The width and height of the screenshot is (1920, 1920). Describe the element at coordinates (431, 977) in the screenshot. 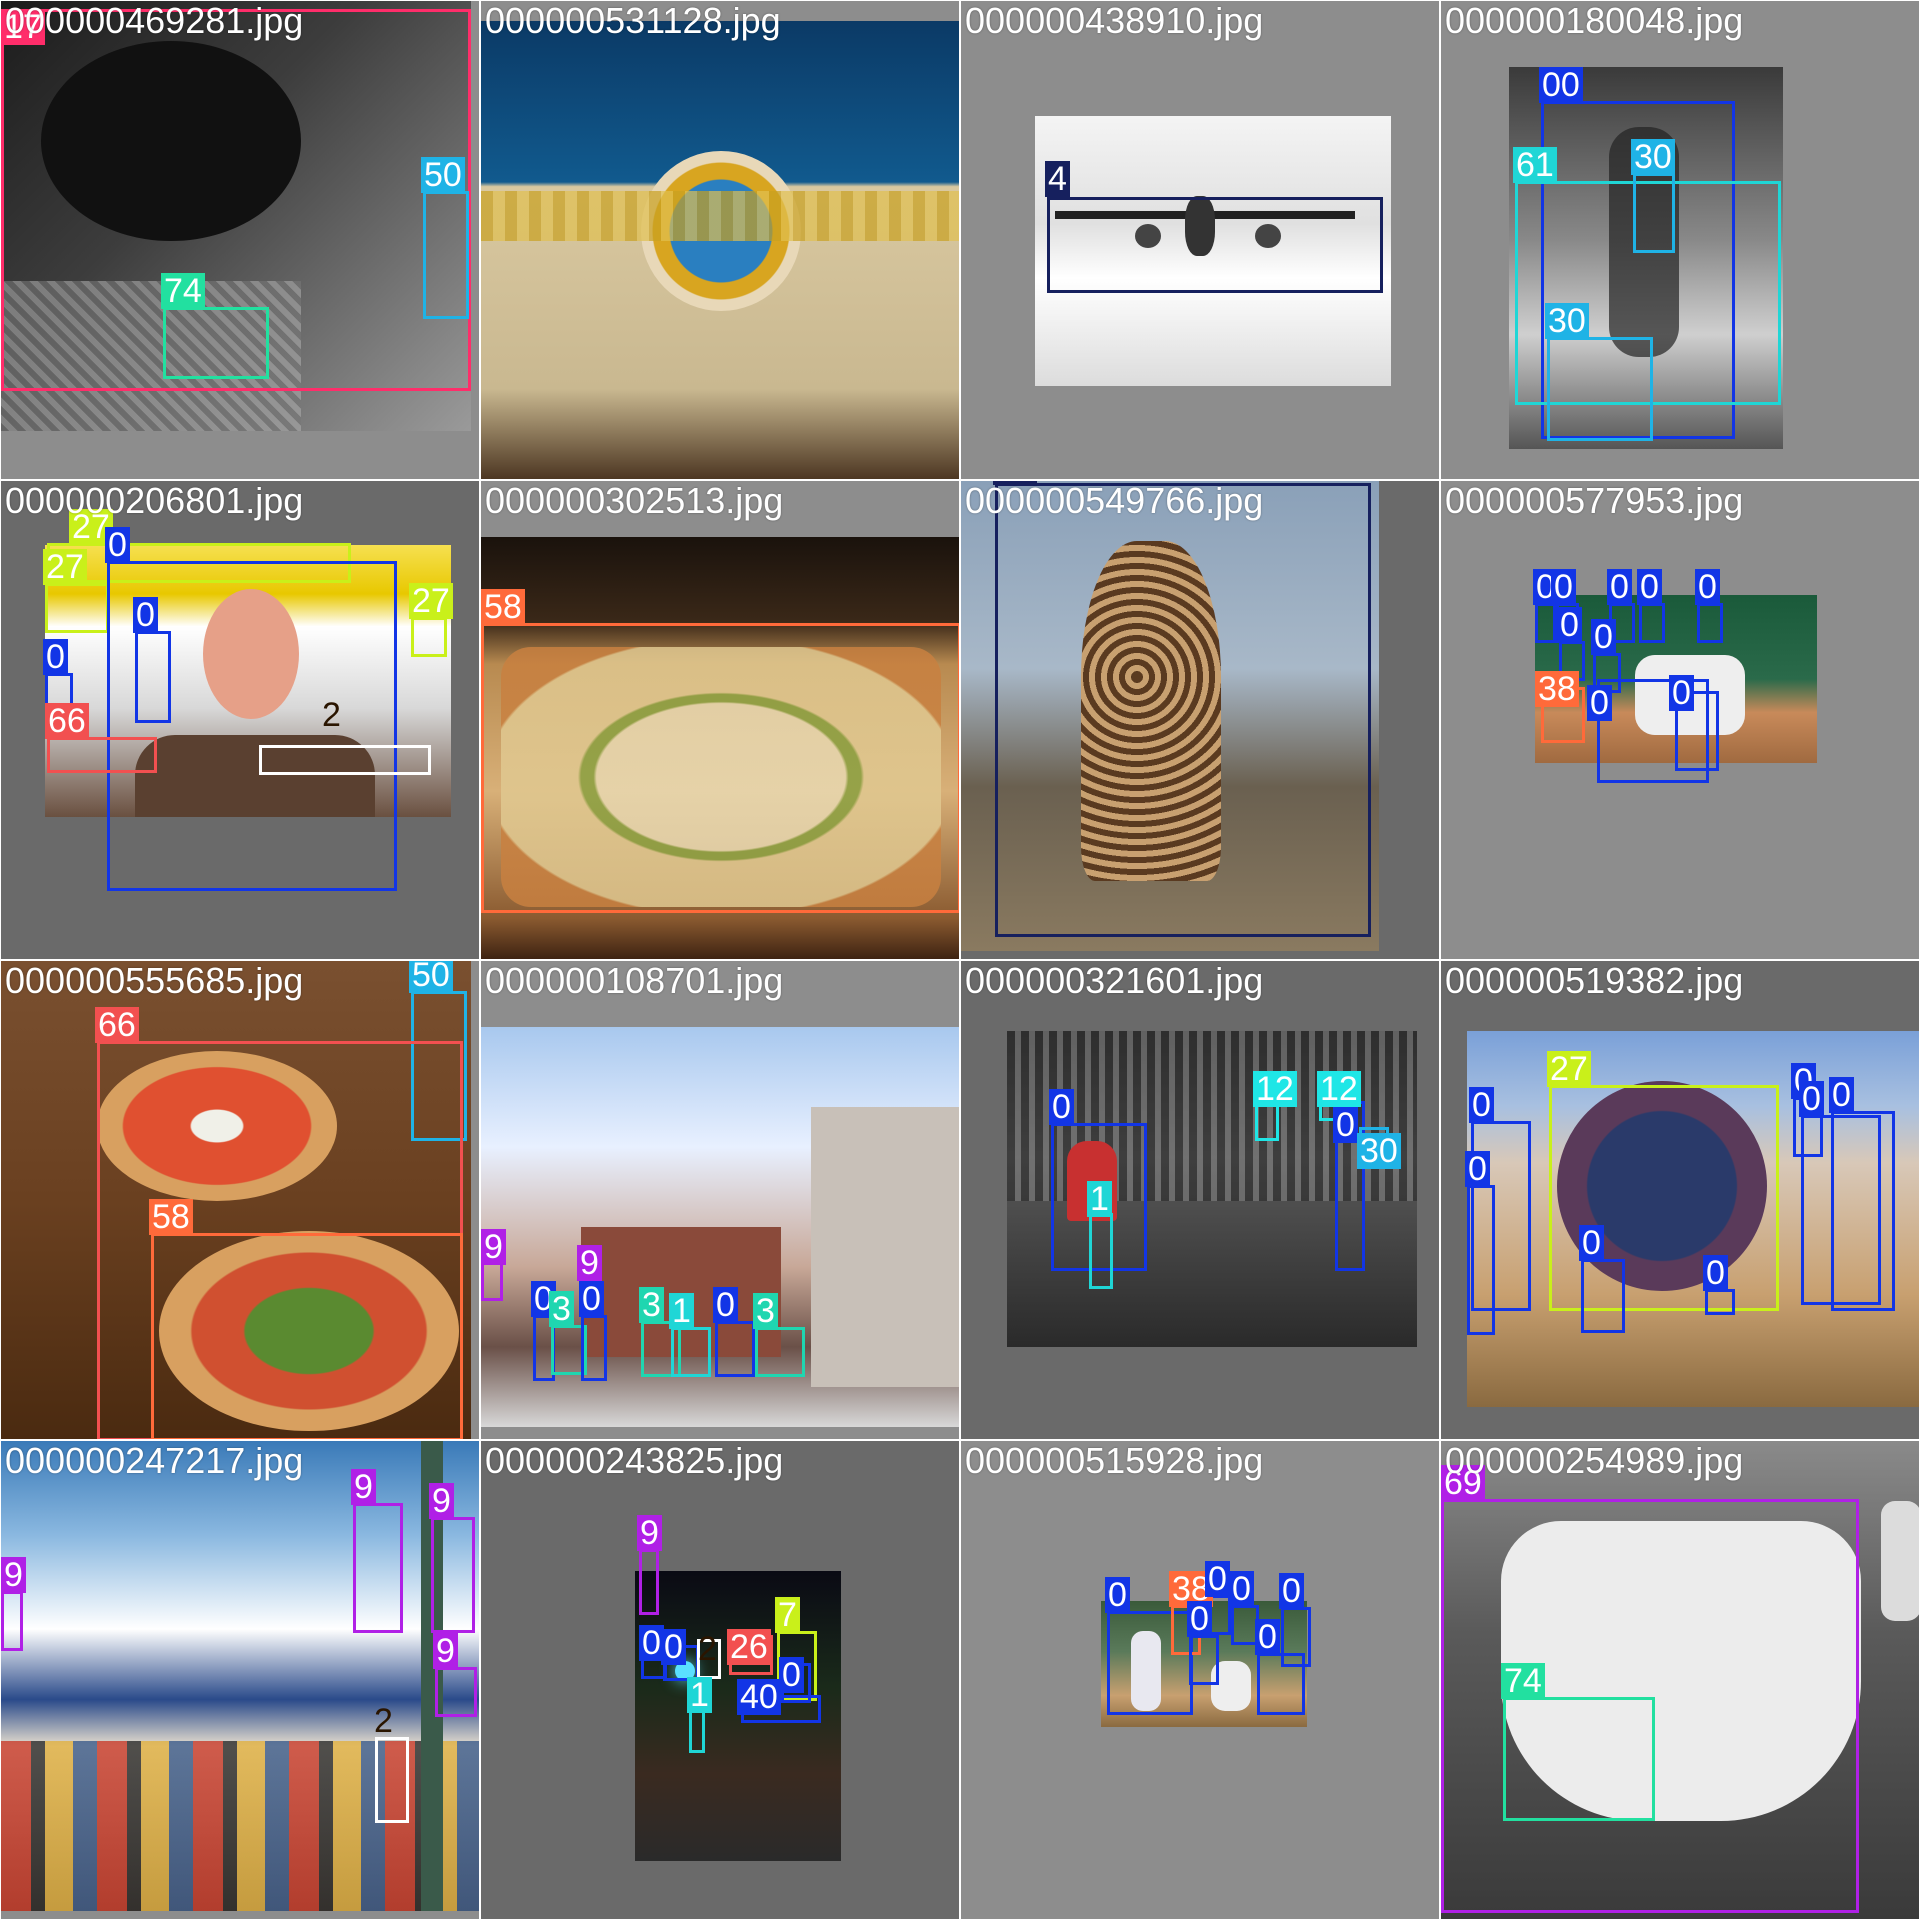

I see `class-label: 50` at that location.